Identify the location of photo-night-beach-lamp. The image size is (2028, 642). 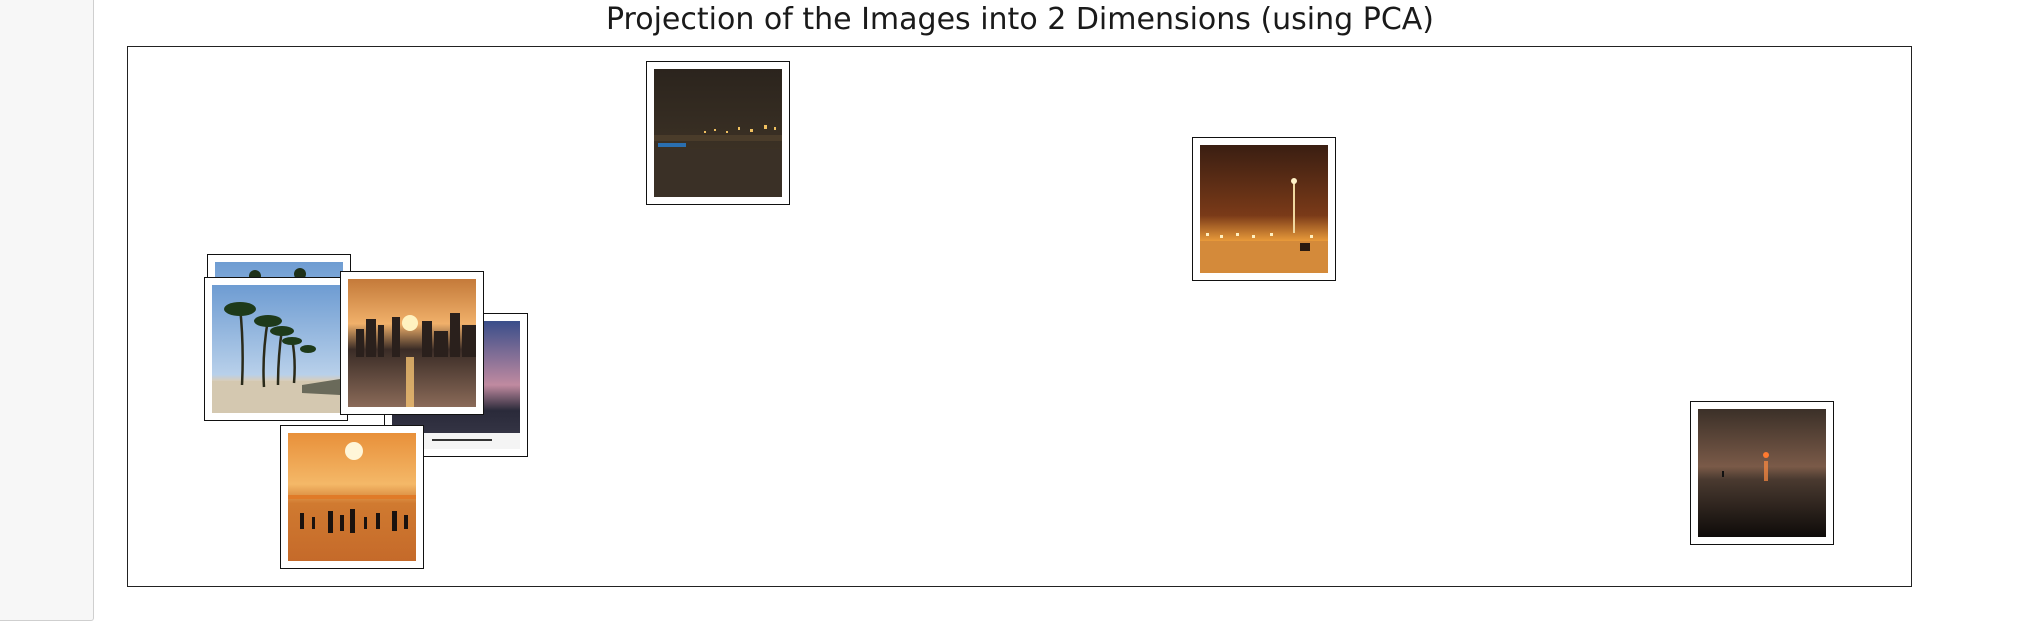
(1264, 209).